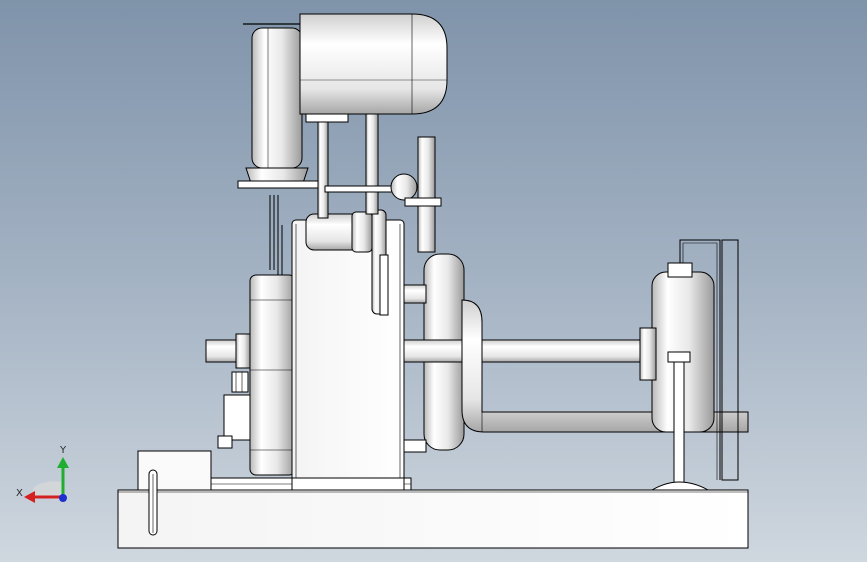 This screenshot has height=562, width=867. I want to click on y-axis-arrow-icon, so click(63, 462).